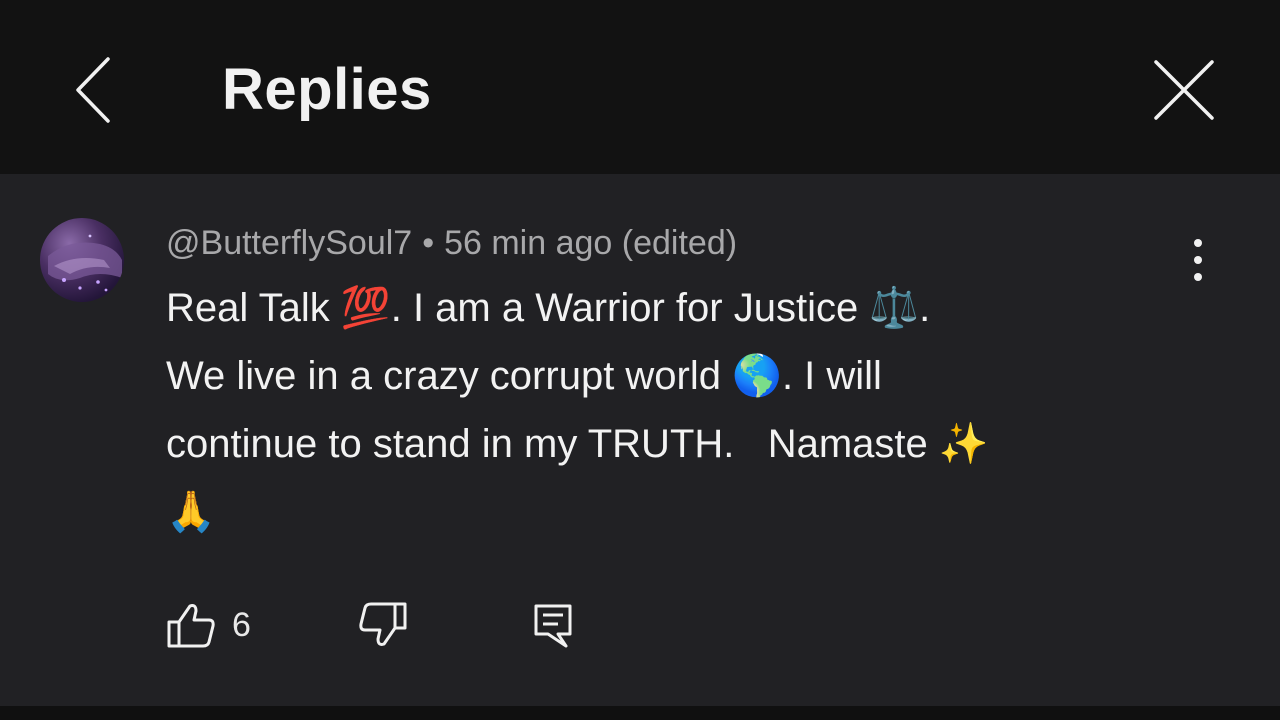 Image resolution: width=1280 pixels, height=720 pixels. I want to click on balance-scale-emoji: ⚖️, so click(894, 308).